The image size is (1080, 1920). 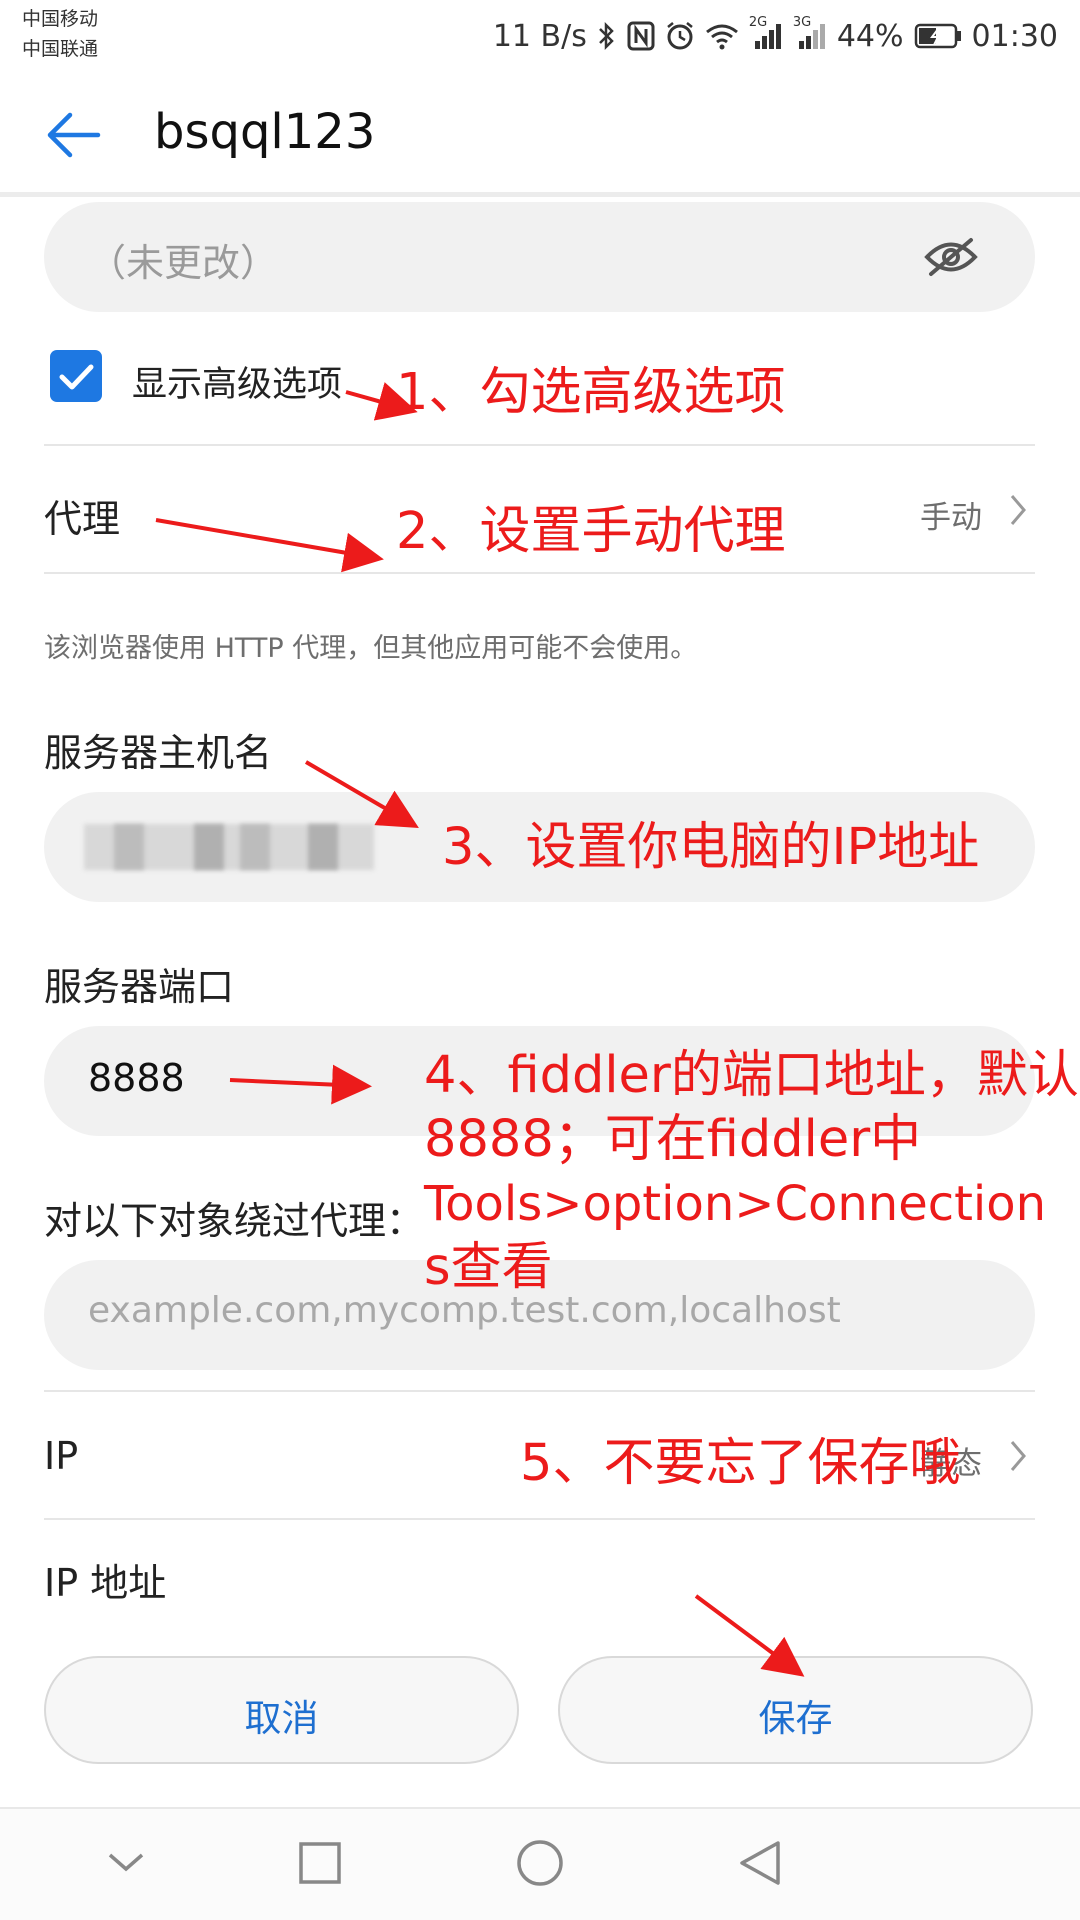 I want to click on nfc-icon, so click(x=641, y=36).